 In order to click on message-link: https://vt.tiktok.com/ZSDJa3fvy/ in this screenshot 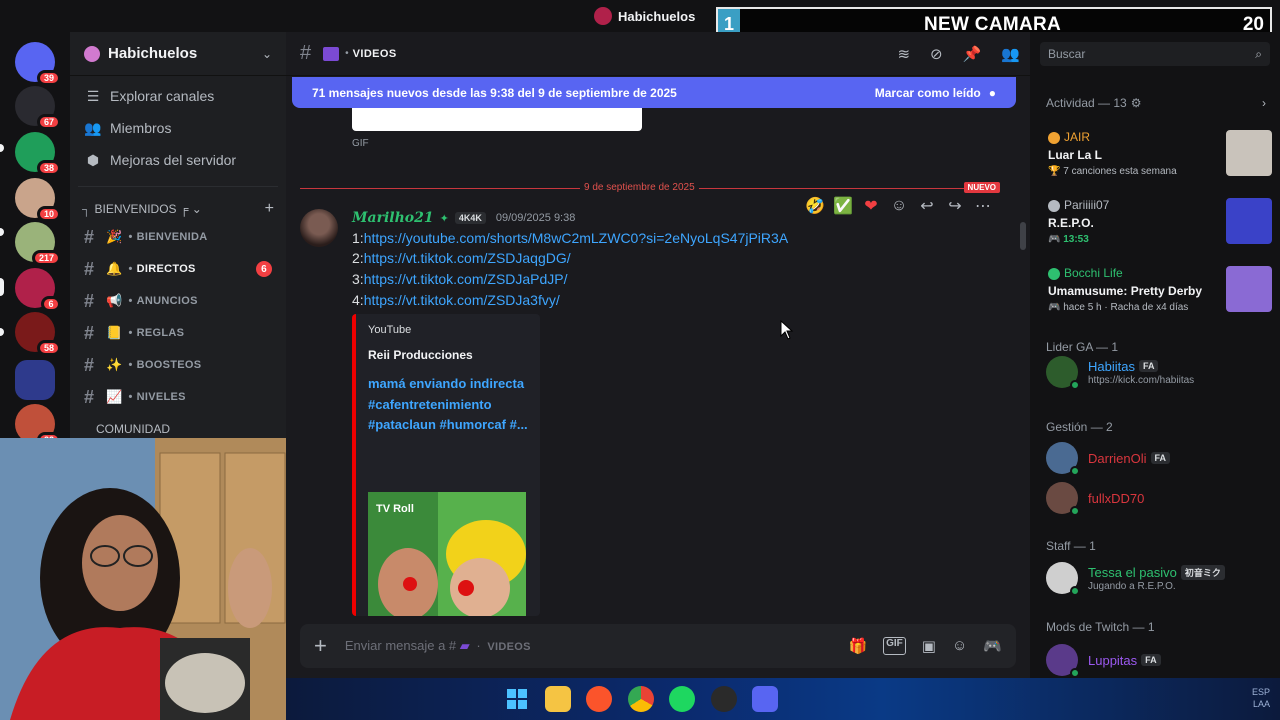, I will do `click(462, 300)`.